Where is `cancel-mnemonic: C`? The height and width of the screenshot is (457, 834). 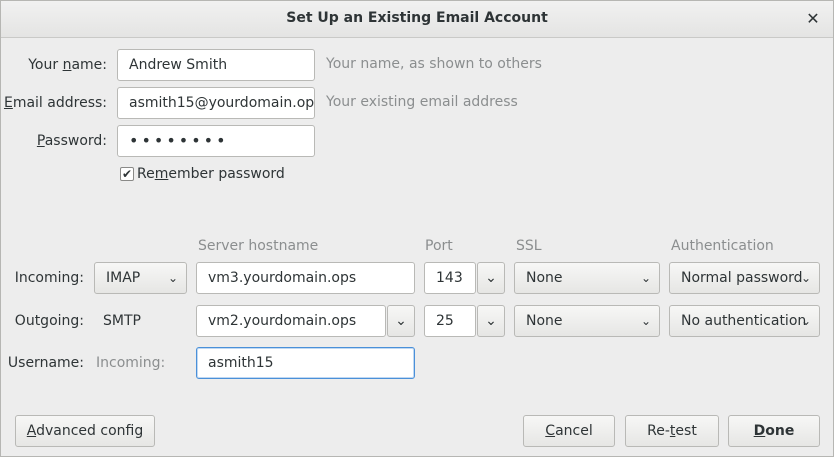
cancel-mnemonic: C is located at coordinates (550, 431).